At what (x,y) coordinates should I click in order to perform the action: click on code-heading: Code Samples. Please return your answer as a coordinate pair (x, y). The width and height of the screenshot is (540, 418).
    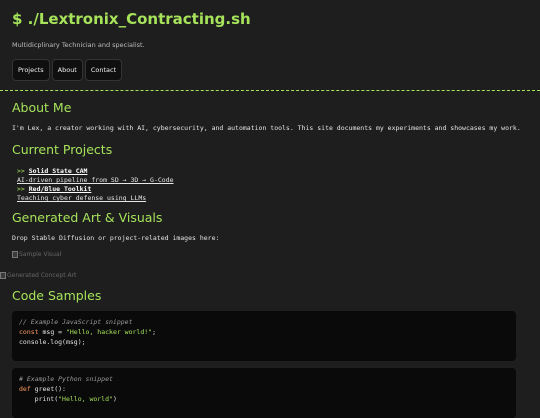
    Looking at the image, I should click on (57, 295).